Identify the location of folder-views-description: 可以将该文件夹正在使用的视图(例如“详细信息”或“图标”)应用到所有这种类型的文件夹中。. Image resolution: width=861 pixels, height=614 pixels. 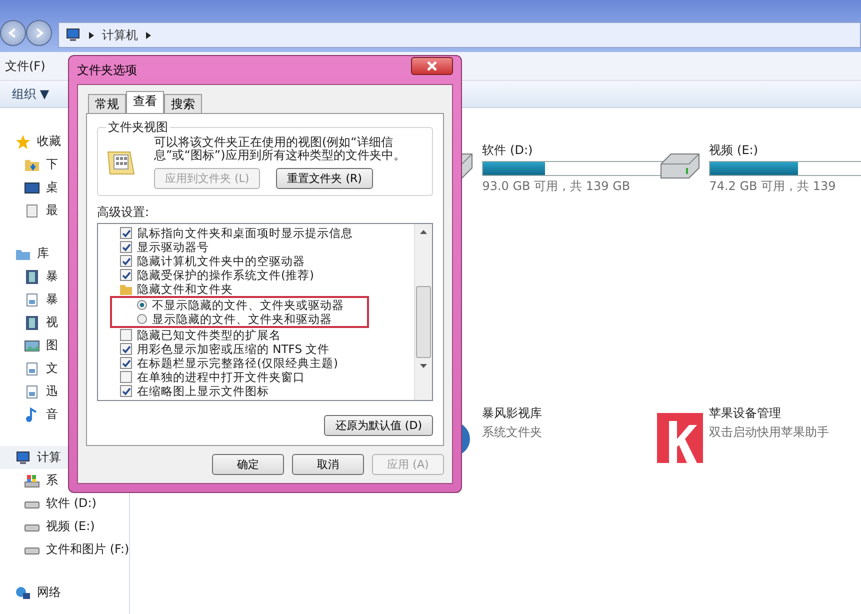
(280, 149).